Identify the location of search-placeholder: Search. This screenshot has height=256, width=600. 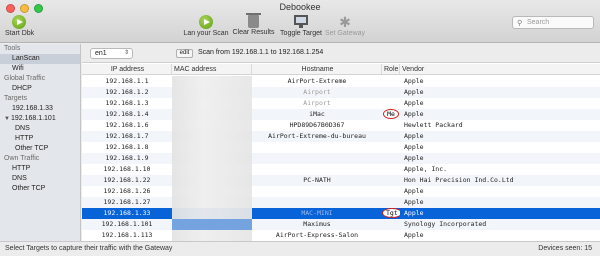
(538, 22).